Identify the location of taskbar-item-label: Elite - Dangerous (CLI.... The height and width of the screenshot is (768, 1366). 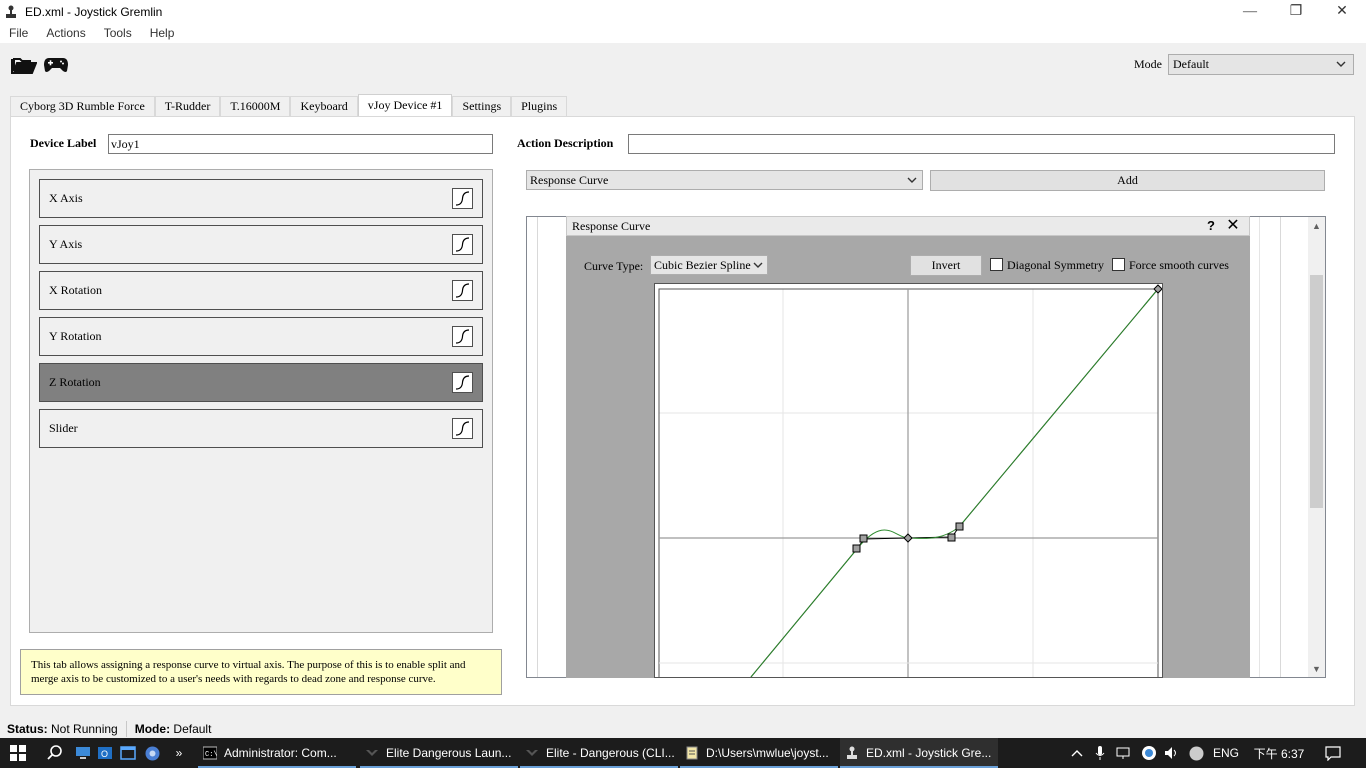
(610, 753).